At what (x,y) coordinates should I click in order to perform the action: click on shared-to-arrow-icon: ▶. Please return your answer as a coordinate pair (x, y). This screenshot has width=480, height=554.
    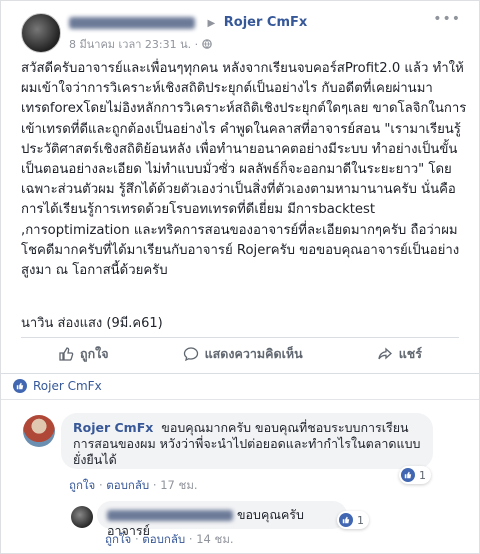
    Looking at the image, I should click on (212, 23).